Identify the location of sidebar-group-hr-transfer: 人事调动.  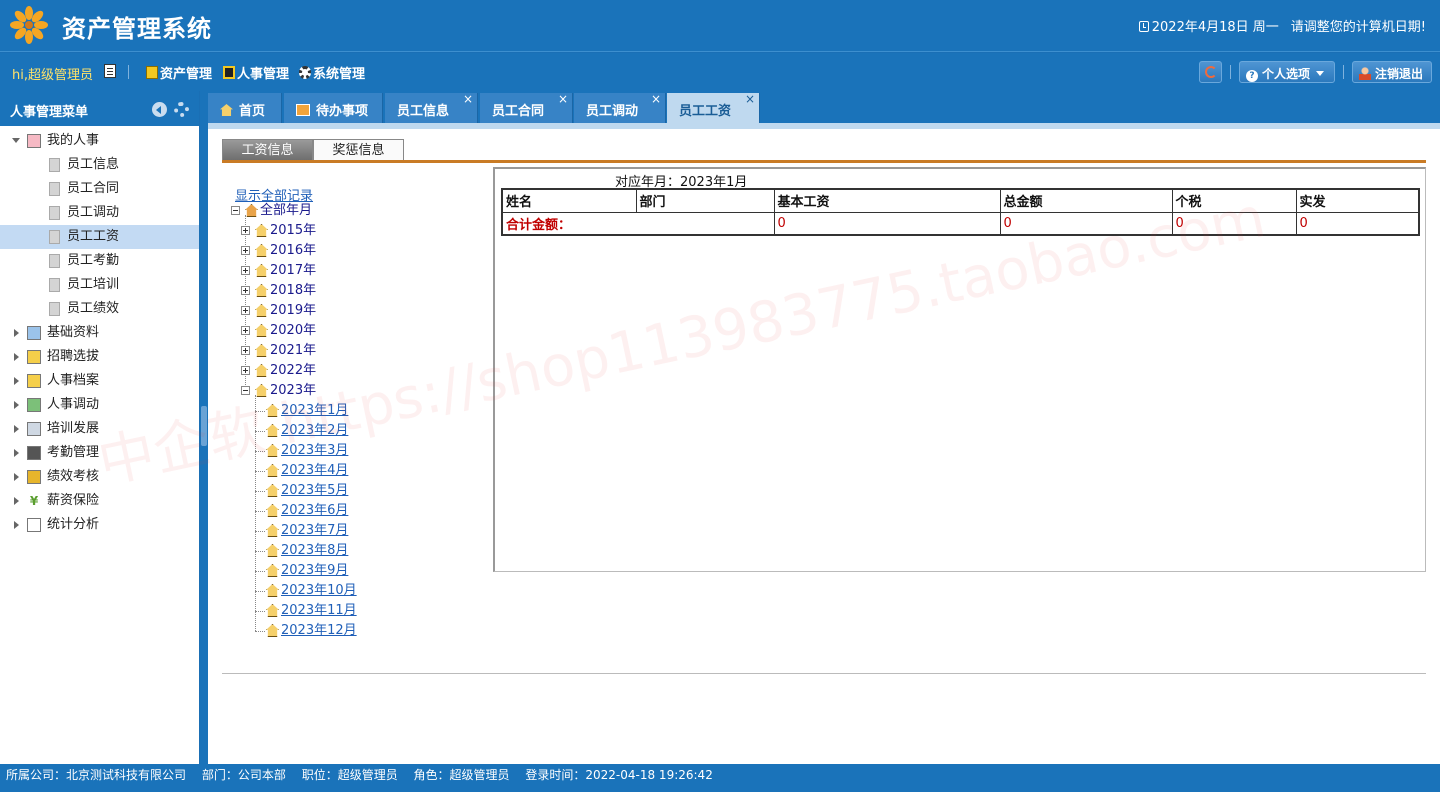
(99, 405).